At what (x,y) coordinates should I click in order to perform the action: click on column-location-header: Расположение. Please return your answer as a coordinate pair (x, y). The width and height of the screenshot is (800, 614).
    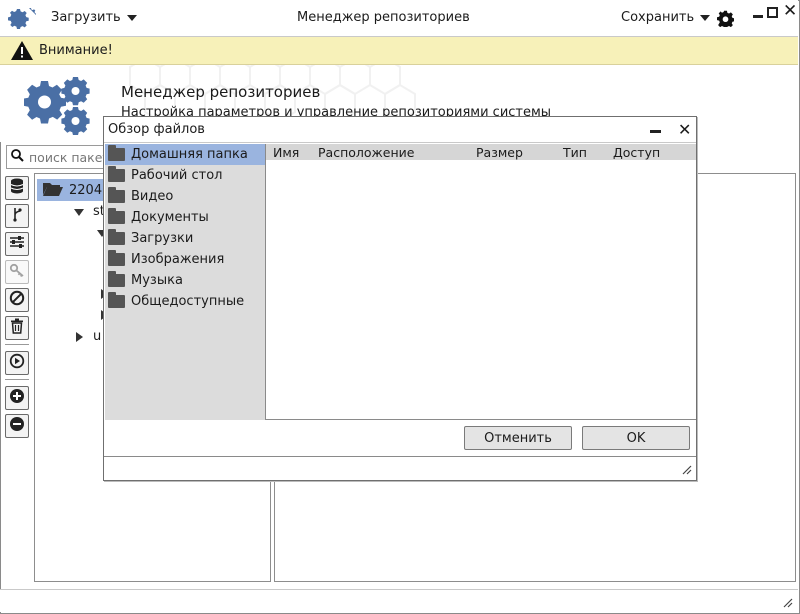
    Looking at the image, I should click on (366, 152).